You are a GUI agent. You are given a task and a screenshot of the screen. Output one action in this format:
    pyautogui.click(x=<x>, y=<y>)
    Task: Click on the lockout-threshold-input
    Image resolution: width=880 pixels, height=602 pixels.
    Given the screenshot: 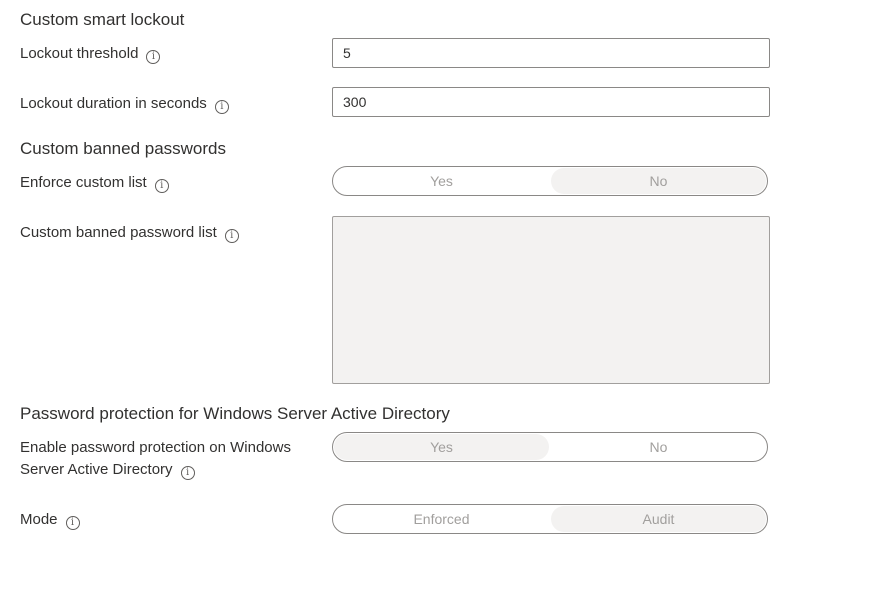 What is the action you would take?
    pyautogui.click(x=551, y=53)
    